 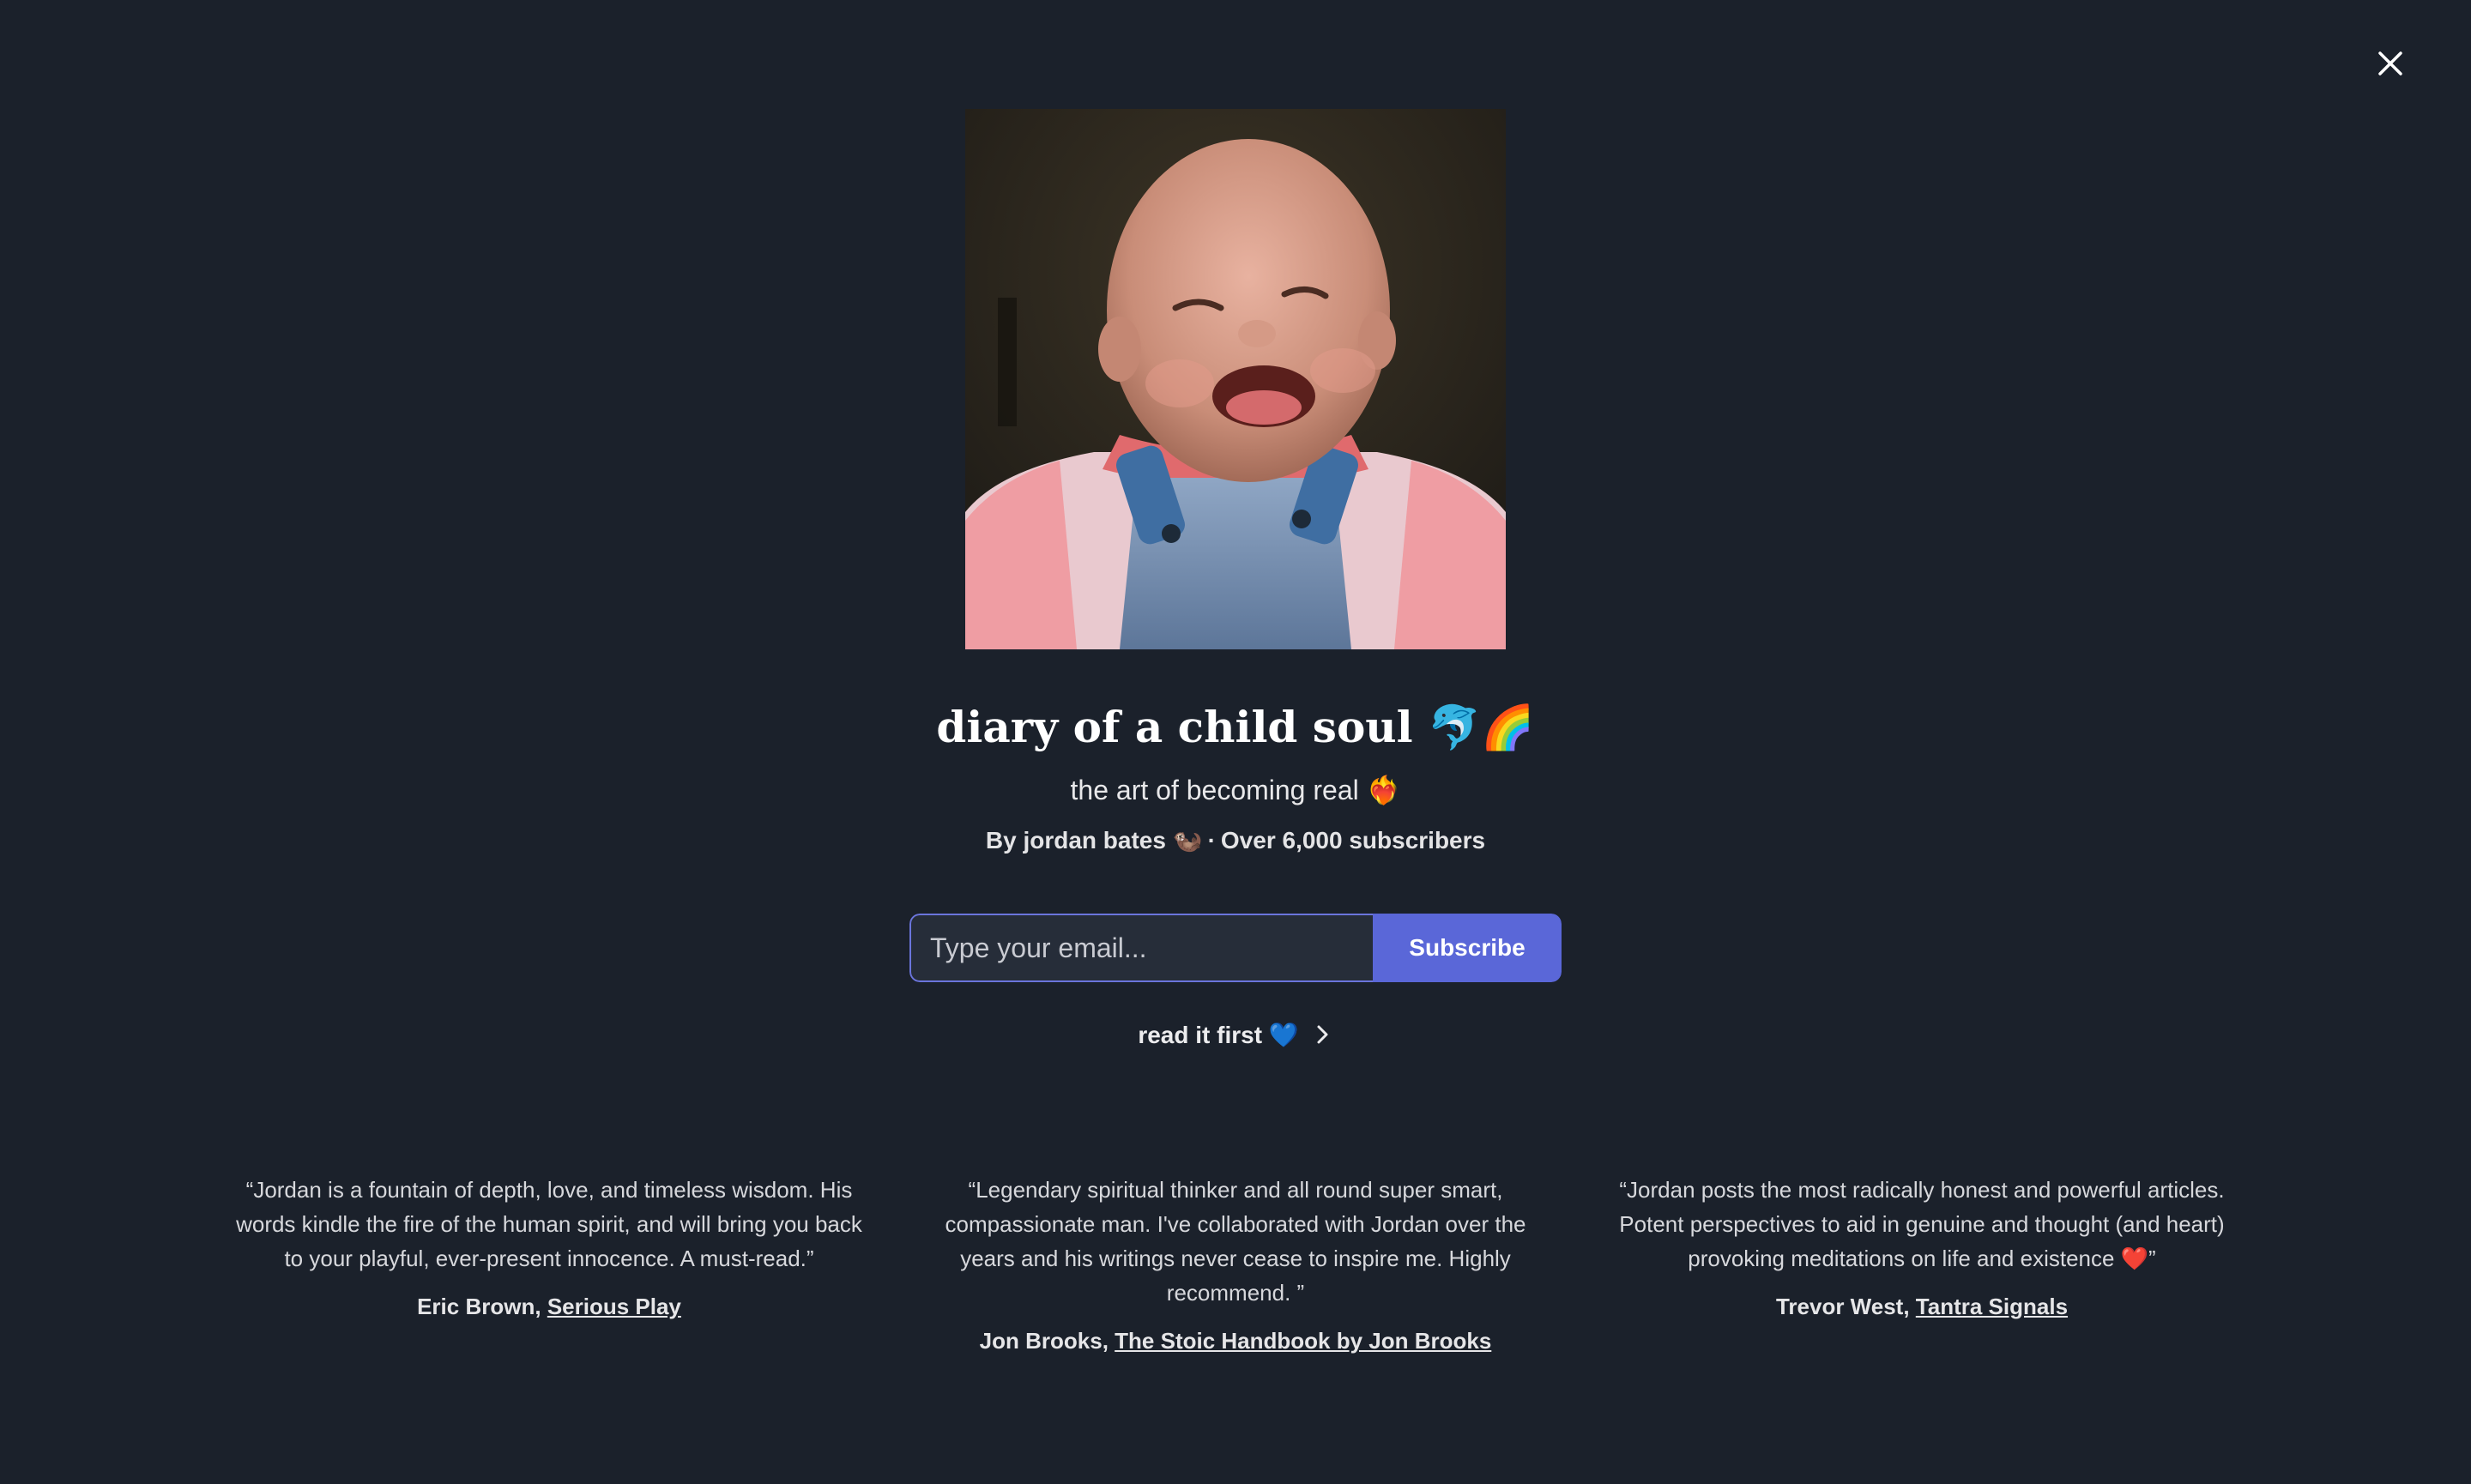 What do you see at coordinates (1218, 1034) in the screenshot?
I see `read-it-first-label: read it first 💙` at bounding box center [1218, 1034].